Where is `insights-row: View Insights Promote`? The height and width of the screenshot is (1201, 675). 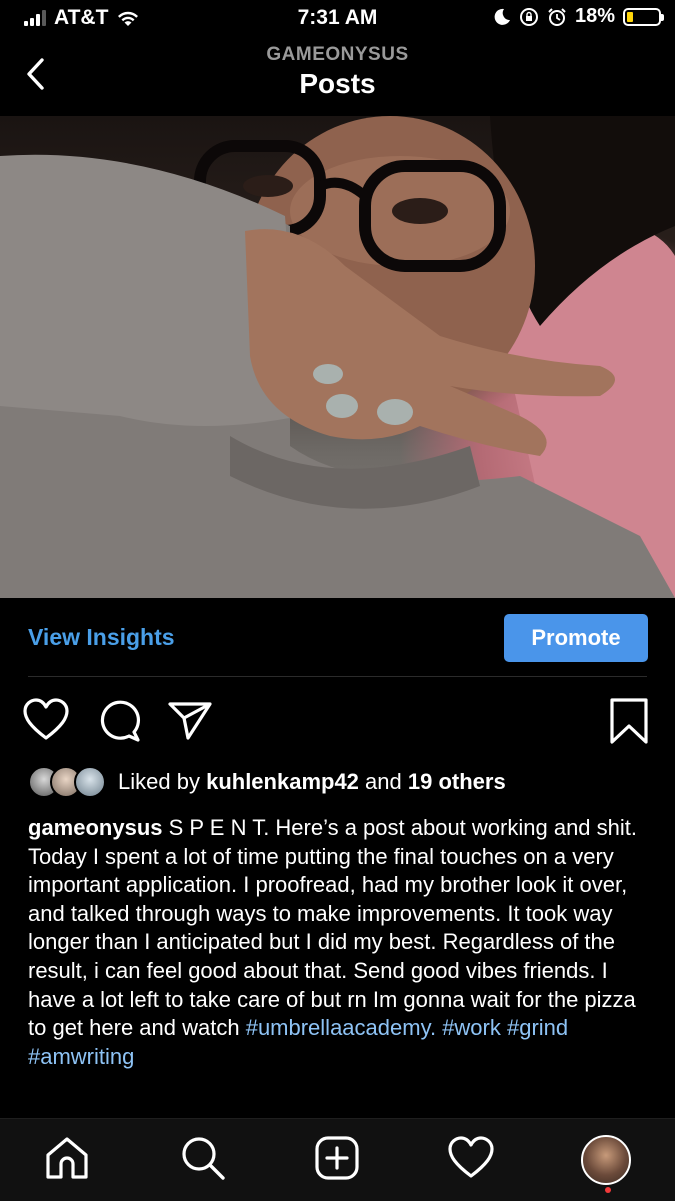
insights-row: View Insights Promote is located at coordinates (337, 637).